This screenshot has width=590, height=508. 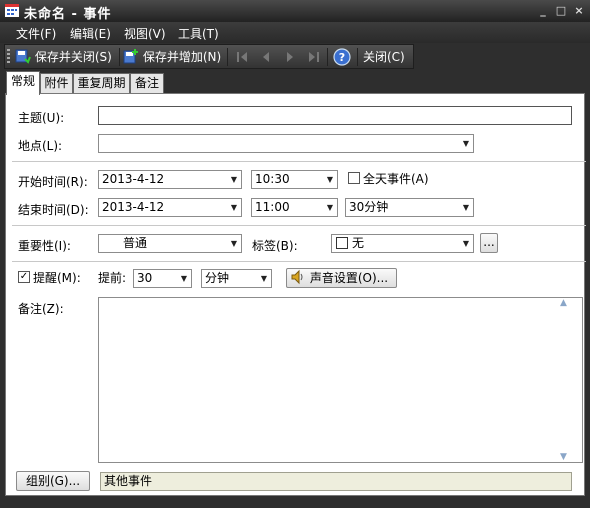 I want to click on tag-combo: 无 ▼, so click(x=402, y=243).